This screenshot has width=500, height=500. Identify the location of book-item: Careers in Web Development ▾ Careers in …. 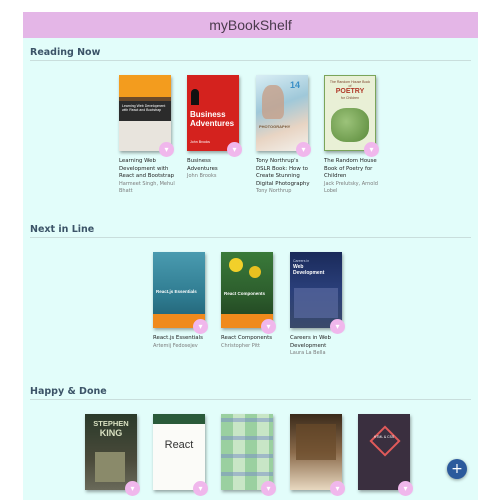
(318, 304).